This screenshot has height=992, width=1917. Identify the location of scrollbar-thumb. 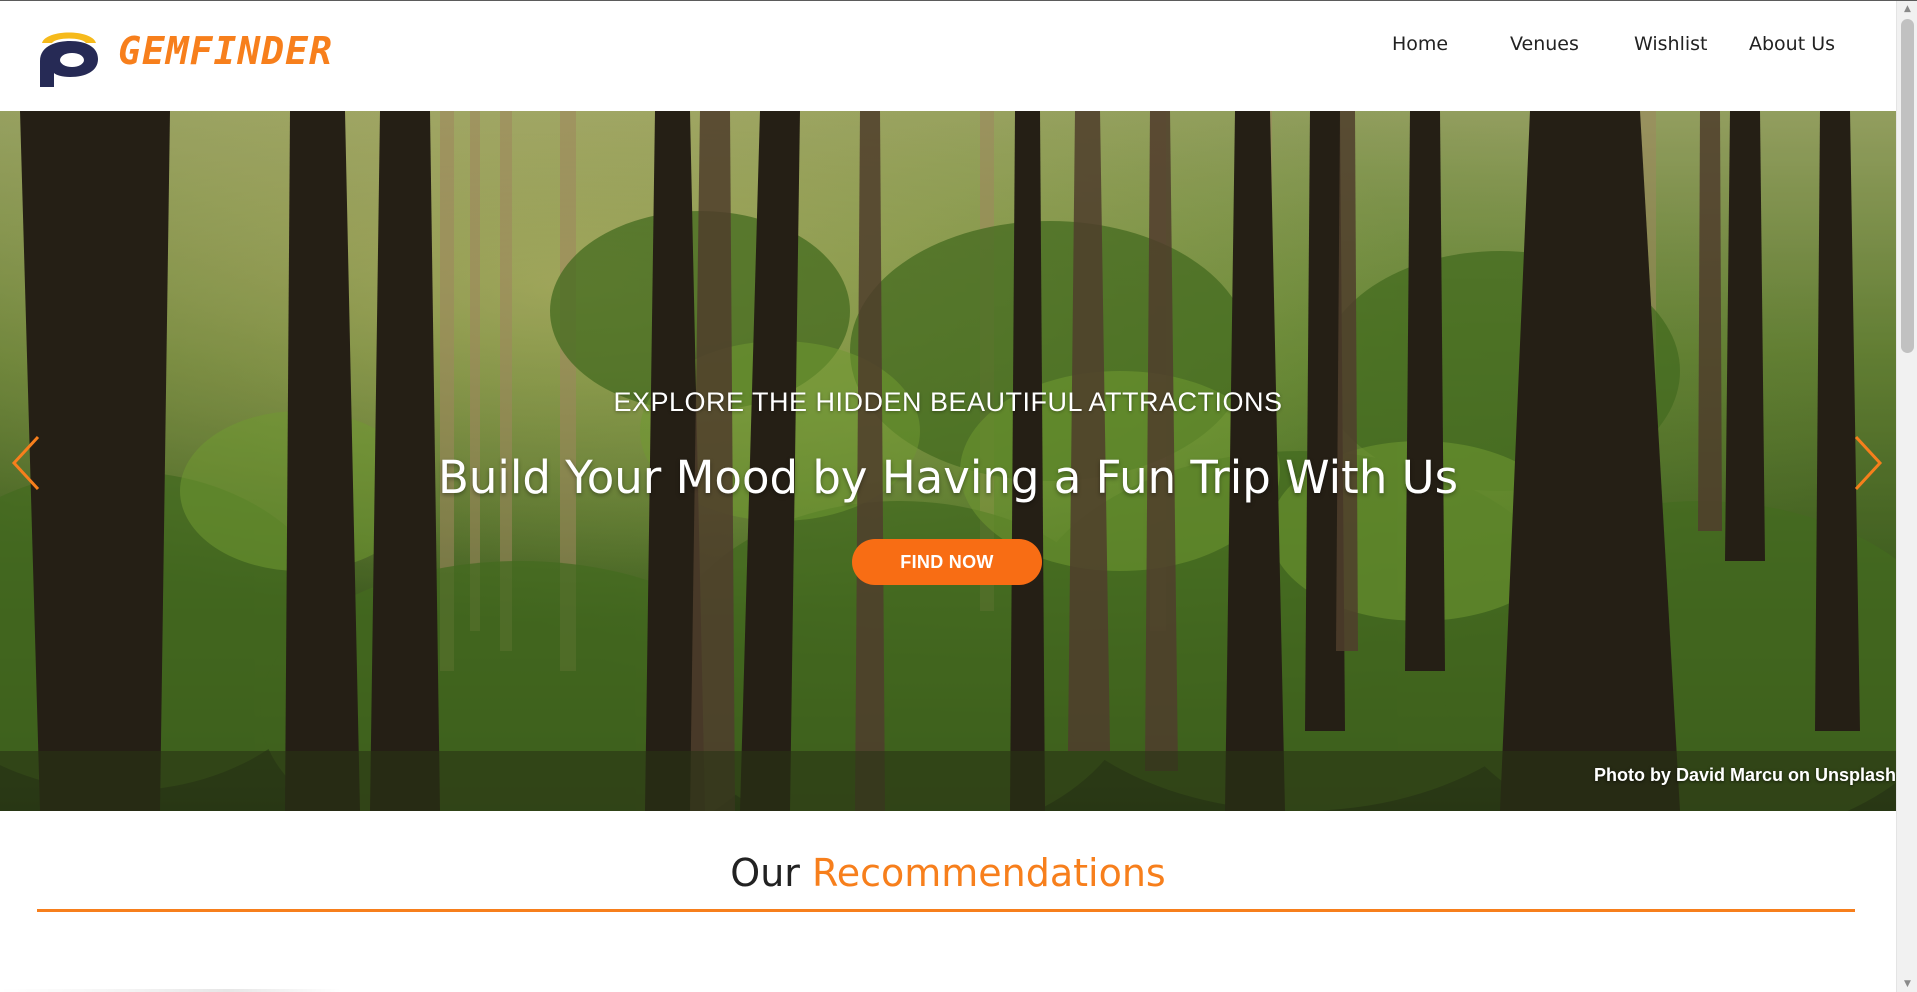
(1907, 186).